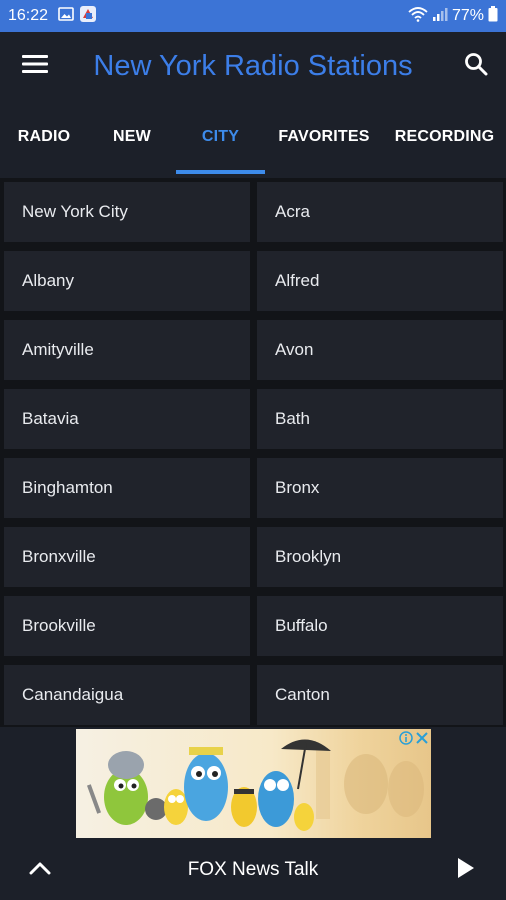 The image size is (506, 900). I want to click on tab-radio: RADIO, so click(44, 137).